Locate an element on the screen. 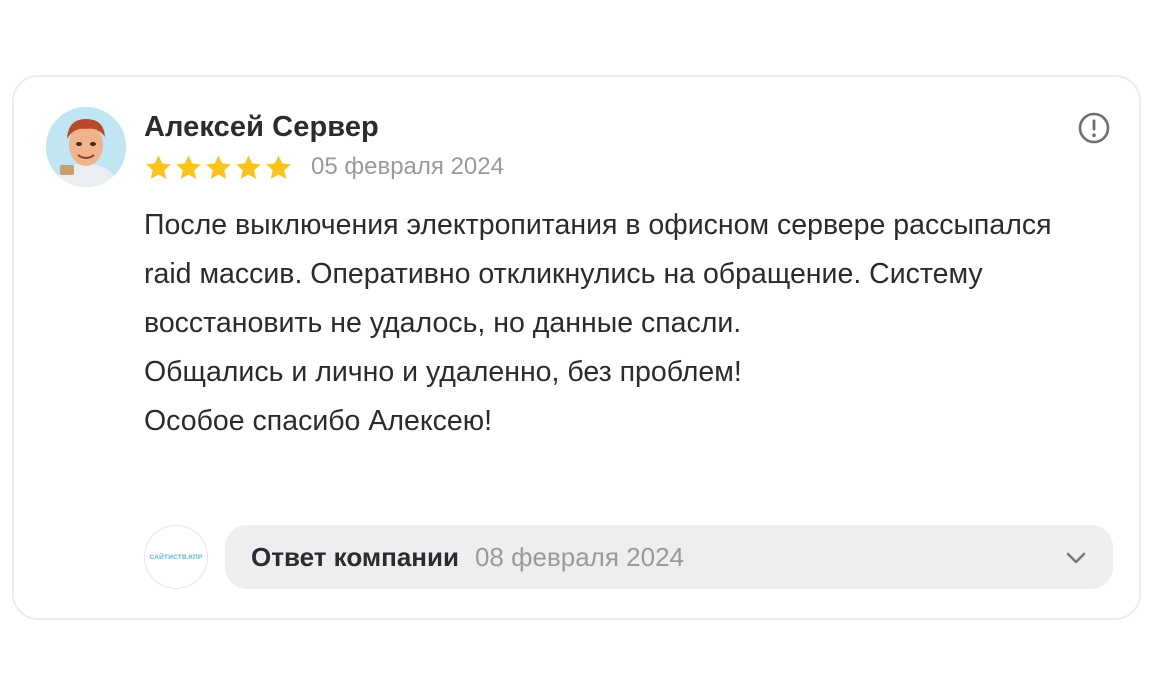 Image resolution: width=1156 pixels, height=692 pixels. company-logo: САЙТИСТВ.КПР is located at coordinates (176, 557).